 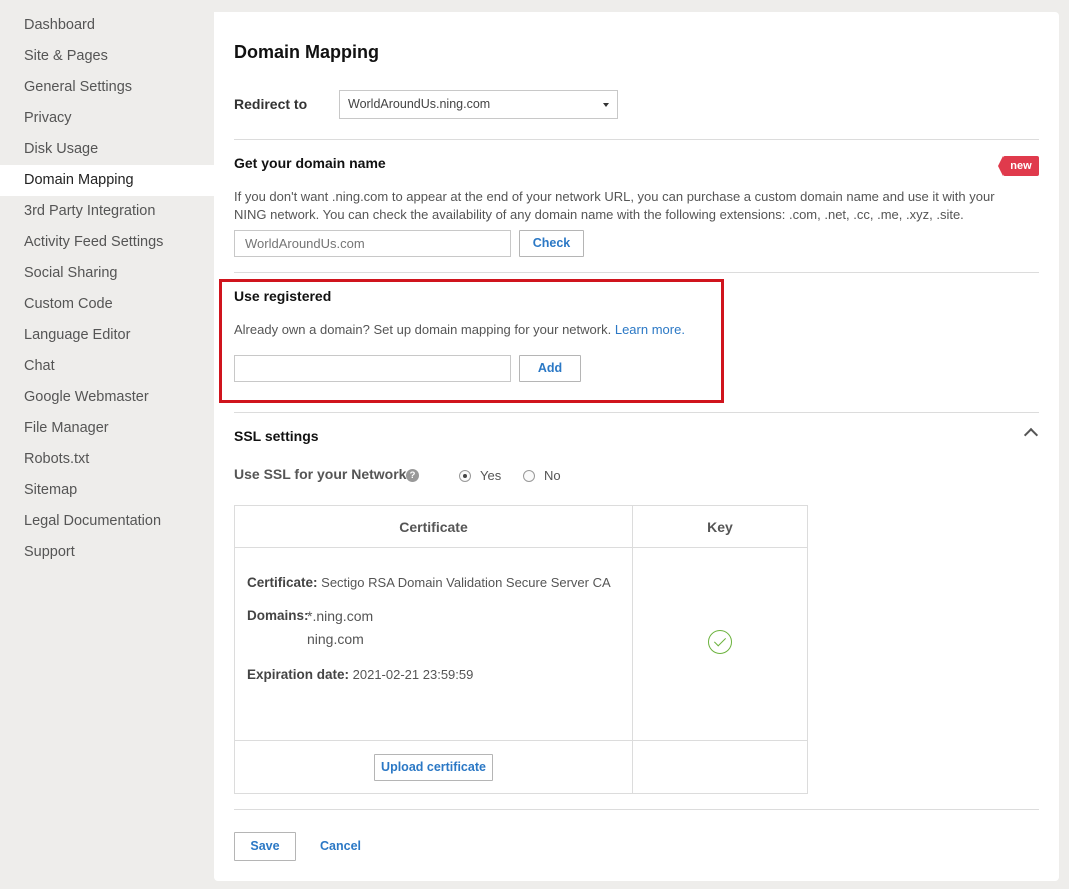 What do you see at coordinates (419, 104) in the screenshot?
I see `redirect-select-value: WorldAroundUs.ning.com` at bounding box center [419, 104].